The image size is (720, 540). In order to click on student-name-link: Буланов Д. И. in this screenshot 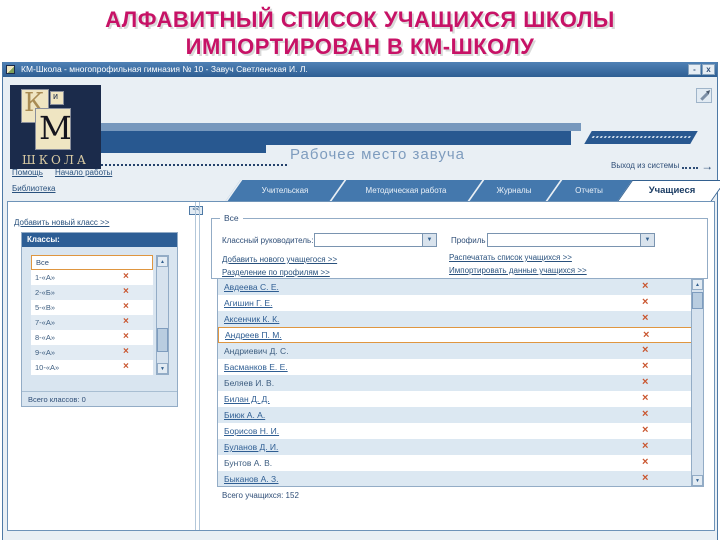, I will do `click(251, 447)`.